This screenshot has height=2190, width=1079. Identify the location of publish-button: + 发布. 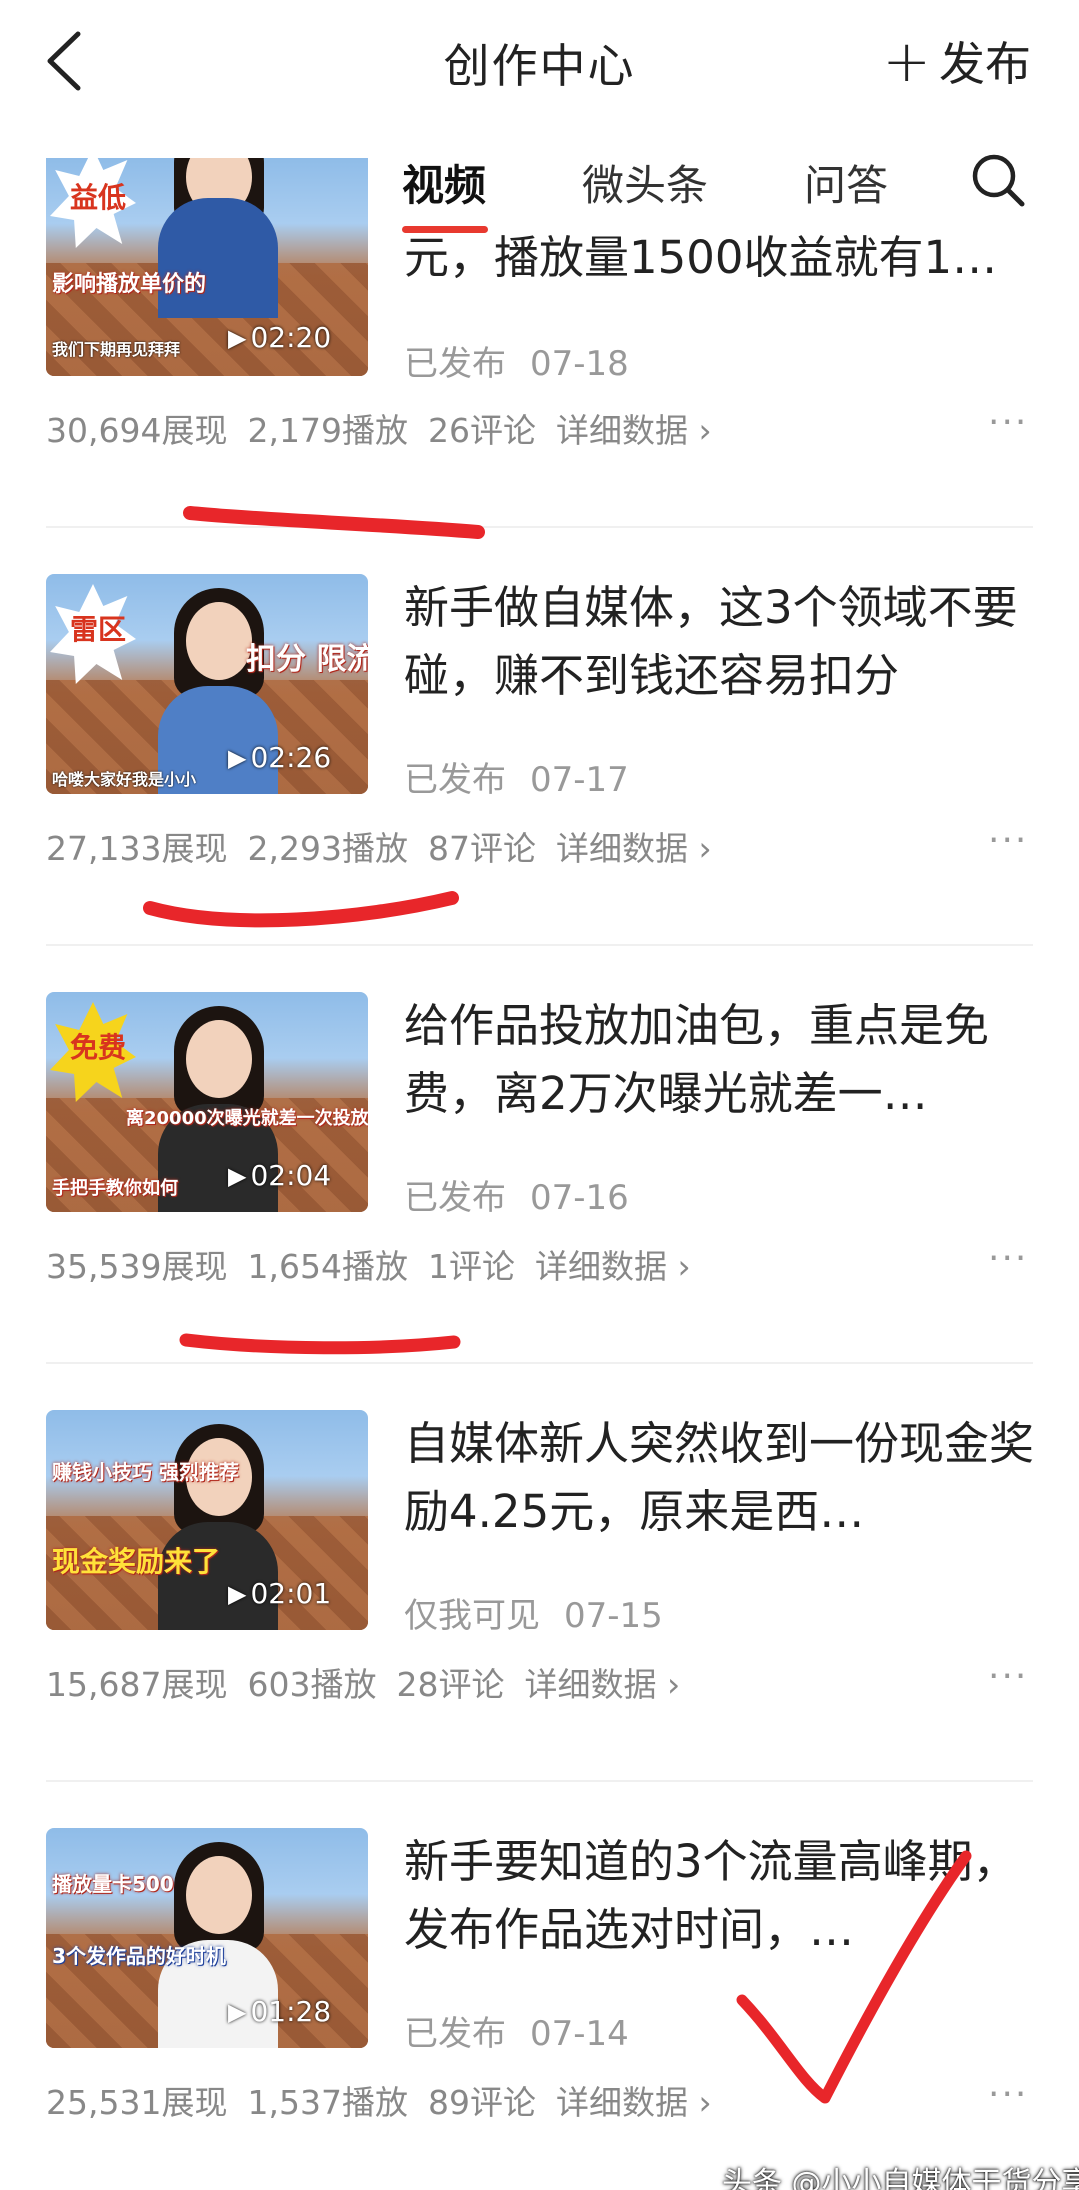
(956, 61).